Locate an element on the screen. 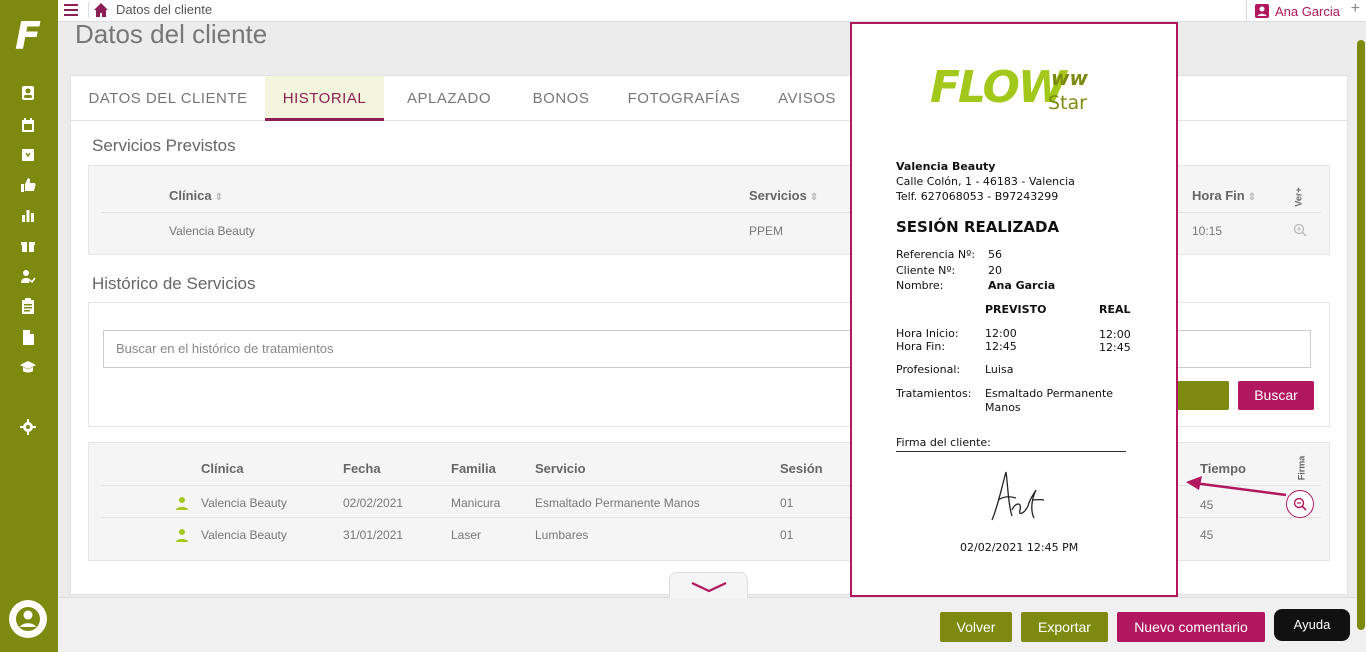 This screenshot has width=1366, height=652. firma-zoom-button is located at coordinates (1300, 504).